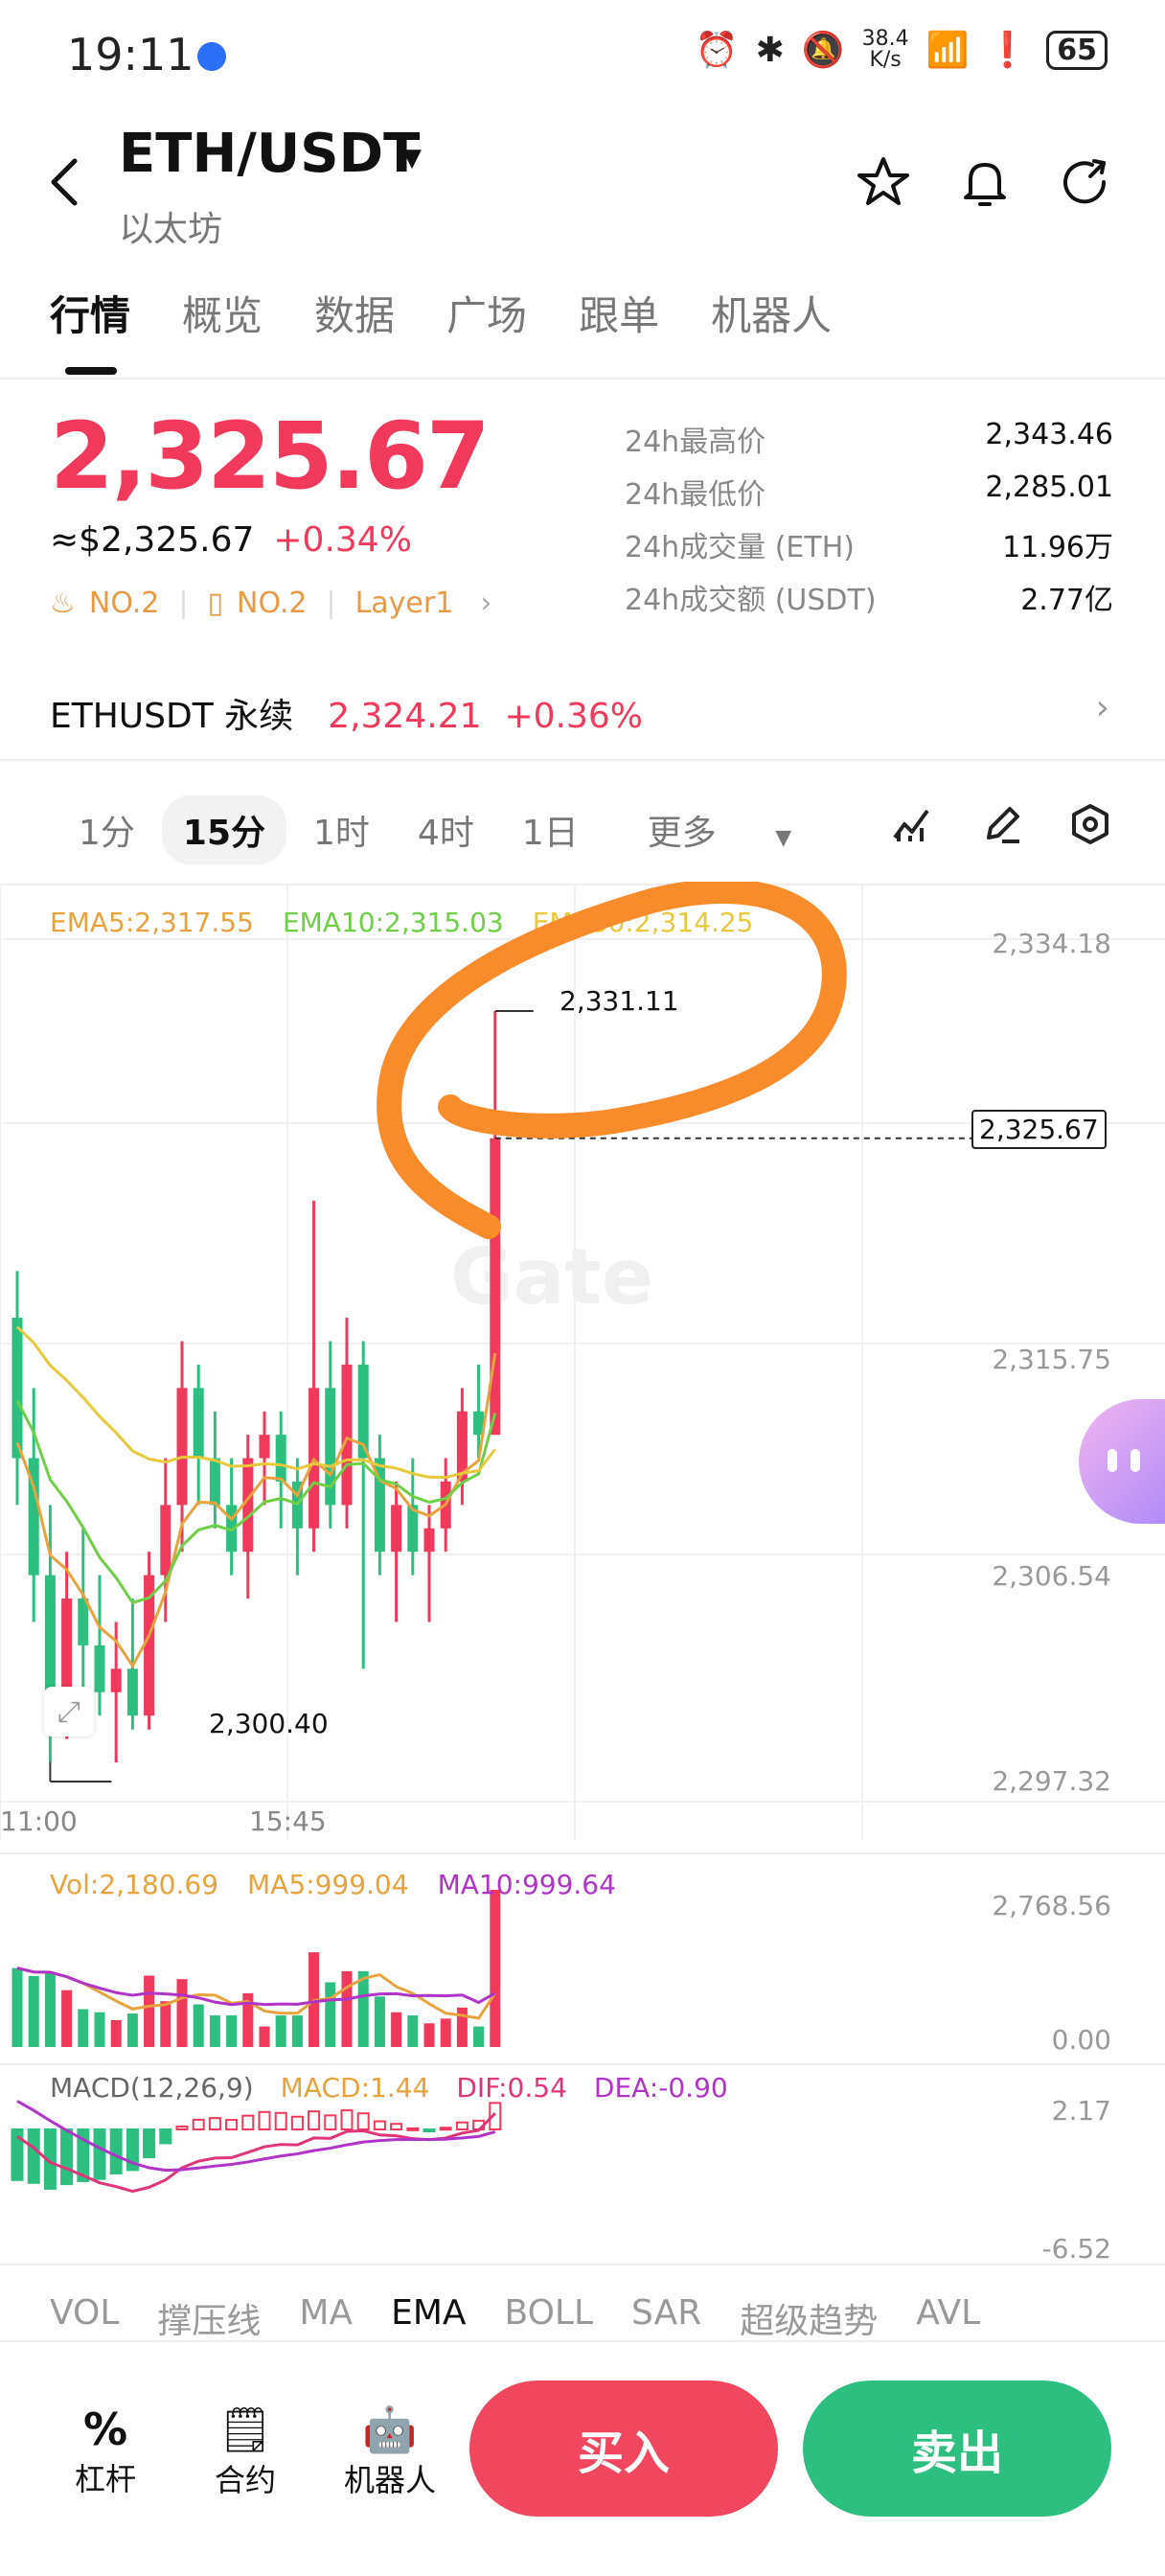 The width and height of the screenshot is (1165, 2576). Describe the element at coordinates (412, 158) in the screenshot. I see `pair-dropdown-icon: ▼` at that location.